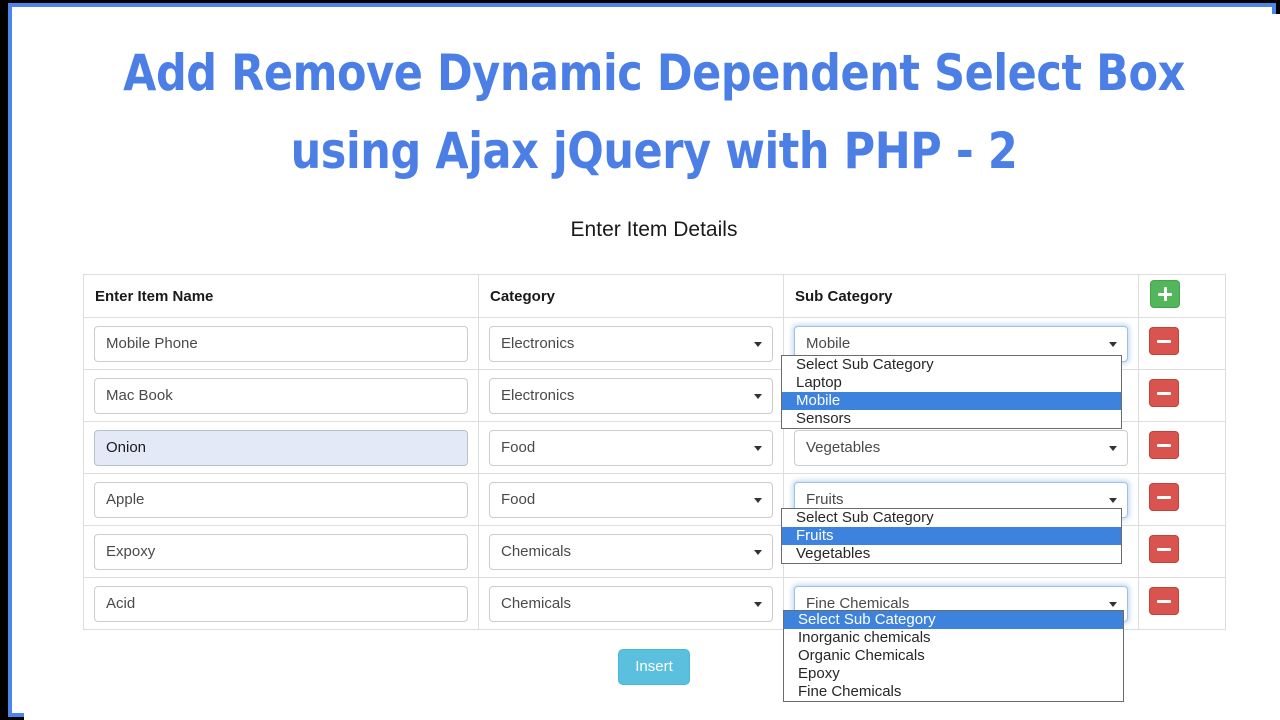  I want to click on subcategory-dropdown-food: Select Sub Category Fruits Vegetables, so click(951, 536).